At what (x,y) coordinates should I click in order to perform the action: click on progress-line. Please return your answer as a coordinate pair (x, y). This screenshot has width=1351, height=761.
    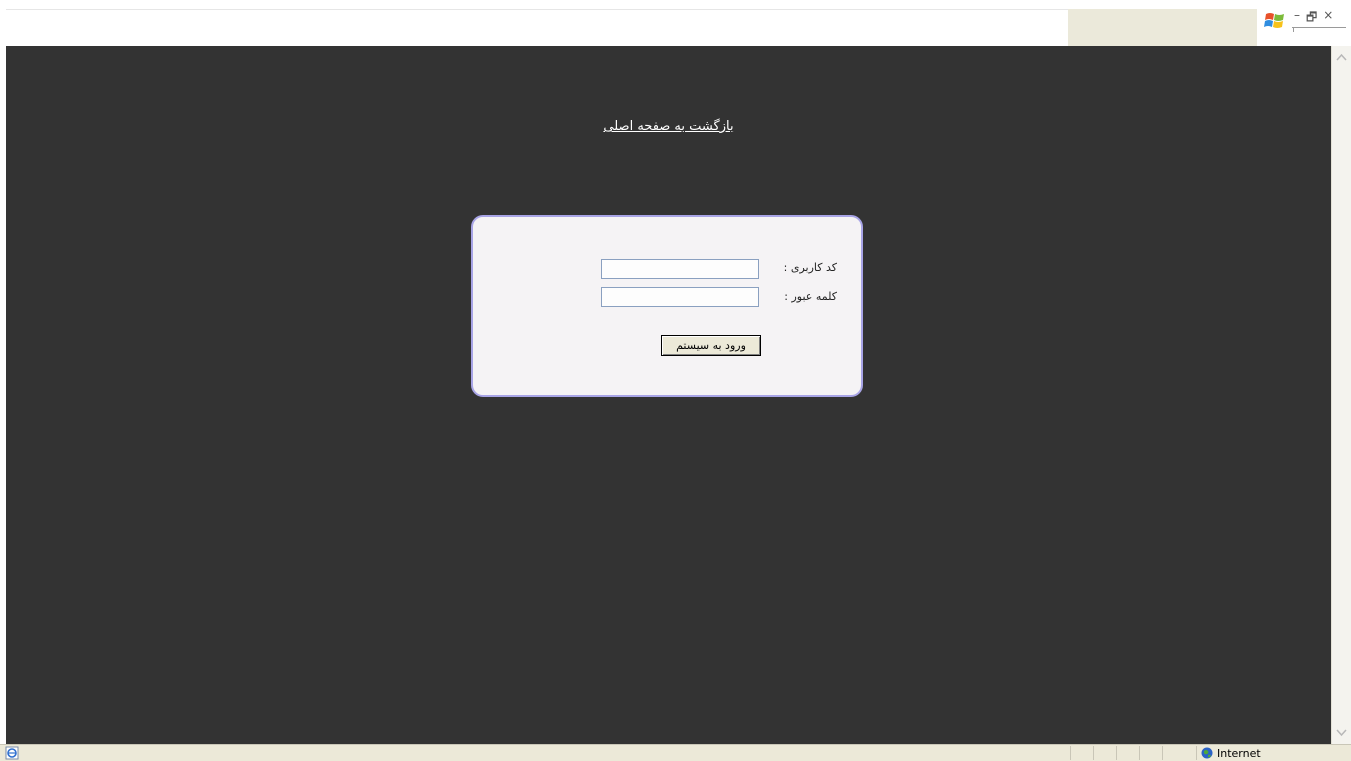
    Looking at the image, I should click on (1319, 27).